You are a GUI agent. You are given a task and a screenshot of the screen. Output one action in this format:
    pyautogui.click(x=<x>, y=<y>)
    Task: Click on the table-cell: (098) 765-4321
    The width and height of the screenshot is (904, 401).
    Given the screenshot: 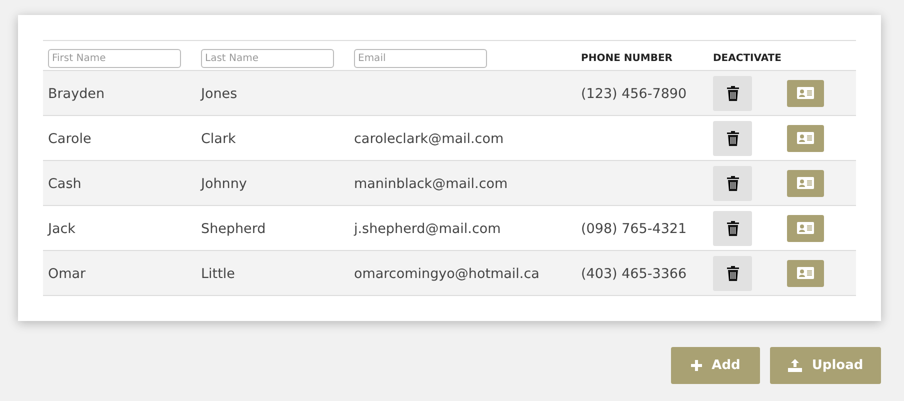 What is the action you would take?
    pyautogui.click(x=634, y=229)
    